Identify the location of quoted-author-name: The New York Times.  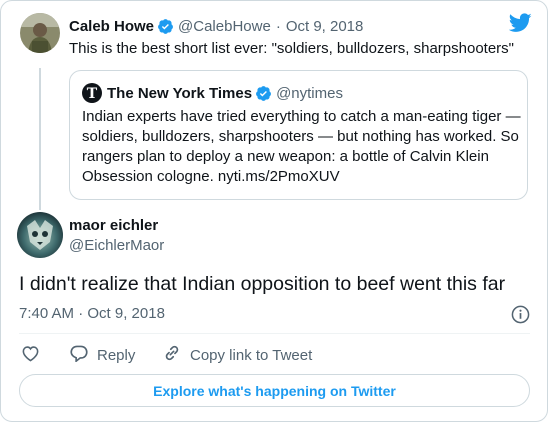
(179, 93).